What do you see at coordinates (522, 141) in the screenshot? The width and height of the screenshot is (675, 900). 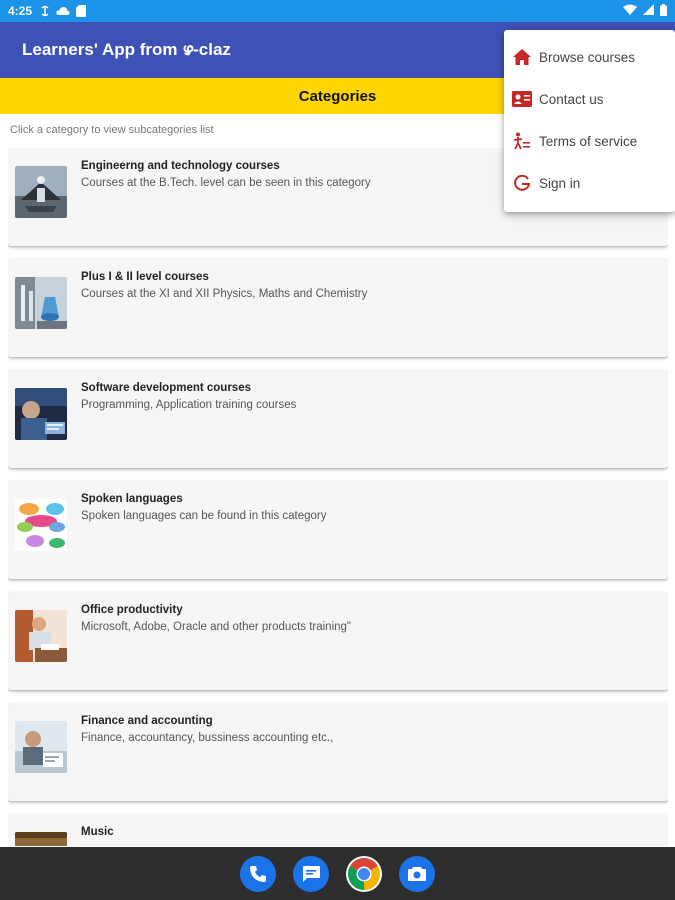 I see `terms-icon` at bounding box center [522, 141].